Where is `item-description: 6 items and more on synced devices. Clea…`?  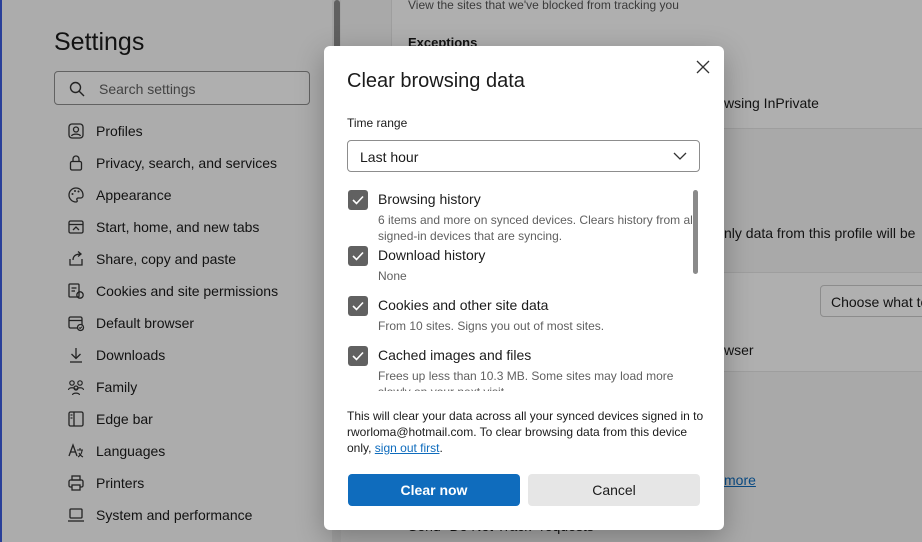
item-description: 6 items and more on synced devices. Clea… is located at coordinates (537, 228).